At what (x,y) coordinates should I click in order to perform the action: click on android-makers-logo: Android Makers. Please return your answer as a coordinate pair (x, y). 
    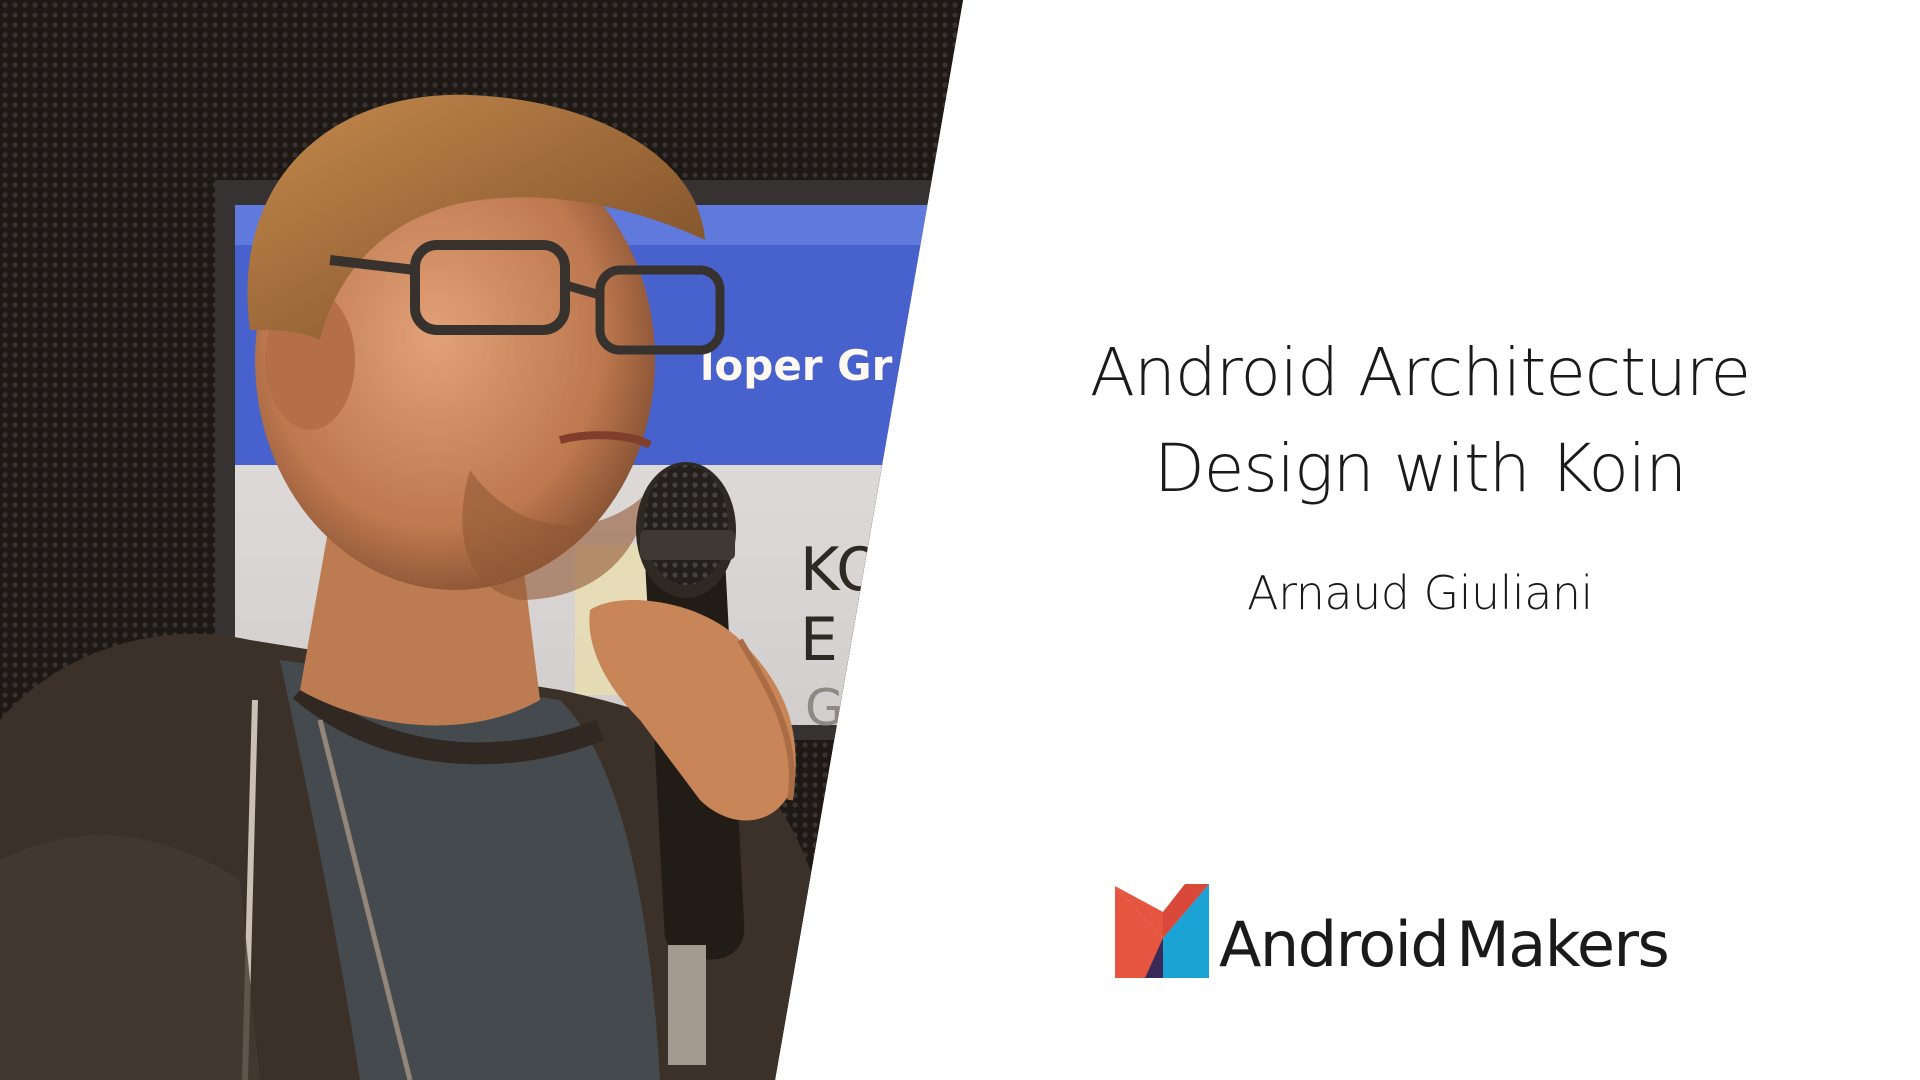
    Looking at the image, I should click on (1392, 928).